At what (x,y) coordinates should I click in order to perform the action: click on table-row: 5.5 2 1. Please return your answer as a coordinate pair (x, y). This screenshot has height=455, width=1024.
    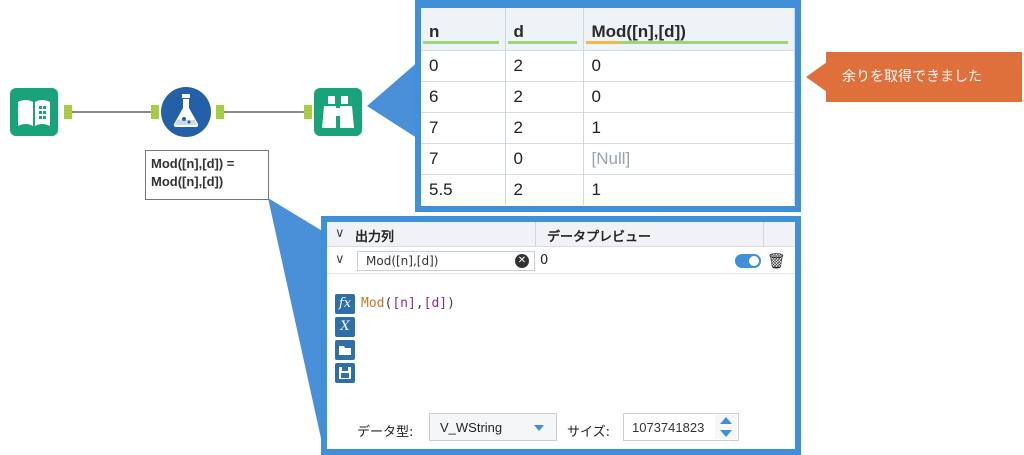
    Looking at the image, I should click on (608, 189).